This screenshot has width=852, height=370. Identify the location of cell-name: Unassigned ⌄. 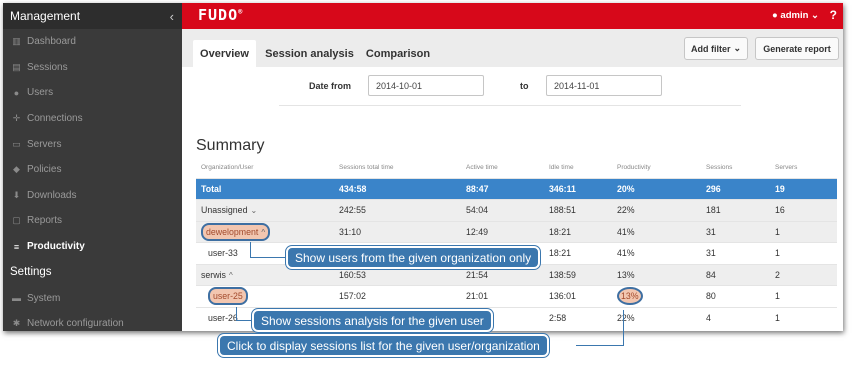
(265, 210).